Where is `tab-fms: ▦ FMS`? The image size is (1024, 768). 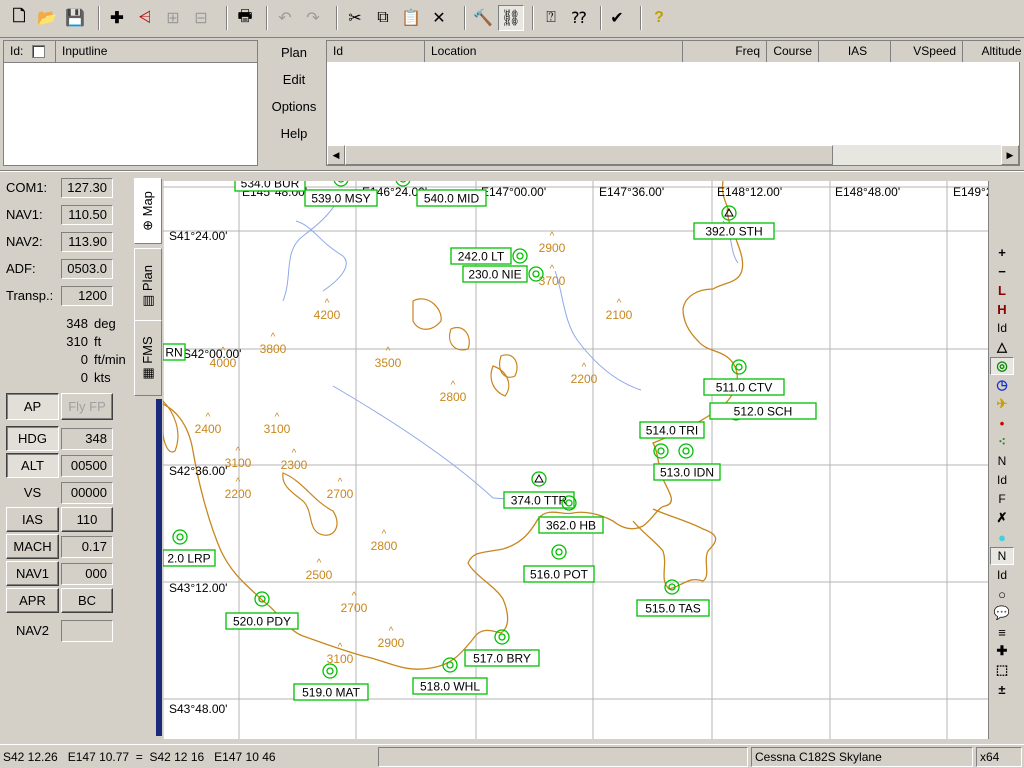
tab-fms: ▦ FMS is located at coordinates (148, 358).